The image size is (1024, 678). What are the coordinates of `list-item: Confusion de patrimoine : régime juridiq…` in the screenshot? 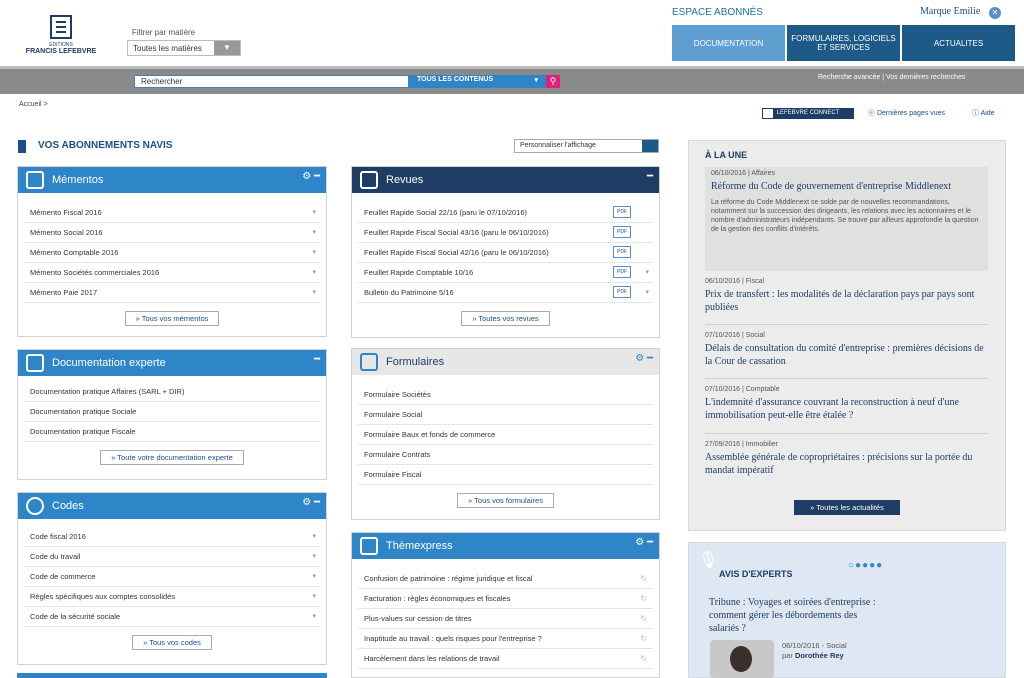 It's located at (505, 579).